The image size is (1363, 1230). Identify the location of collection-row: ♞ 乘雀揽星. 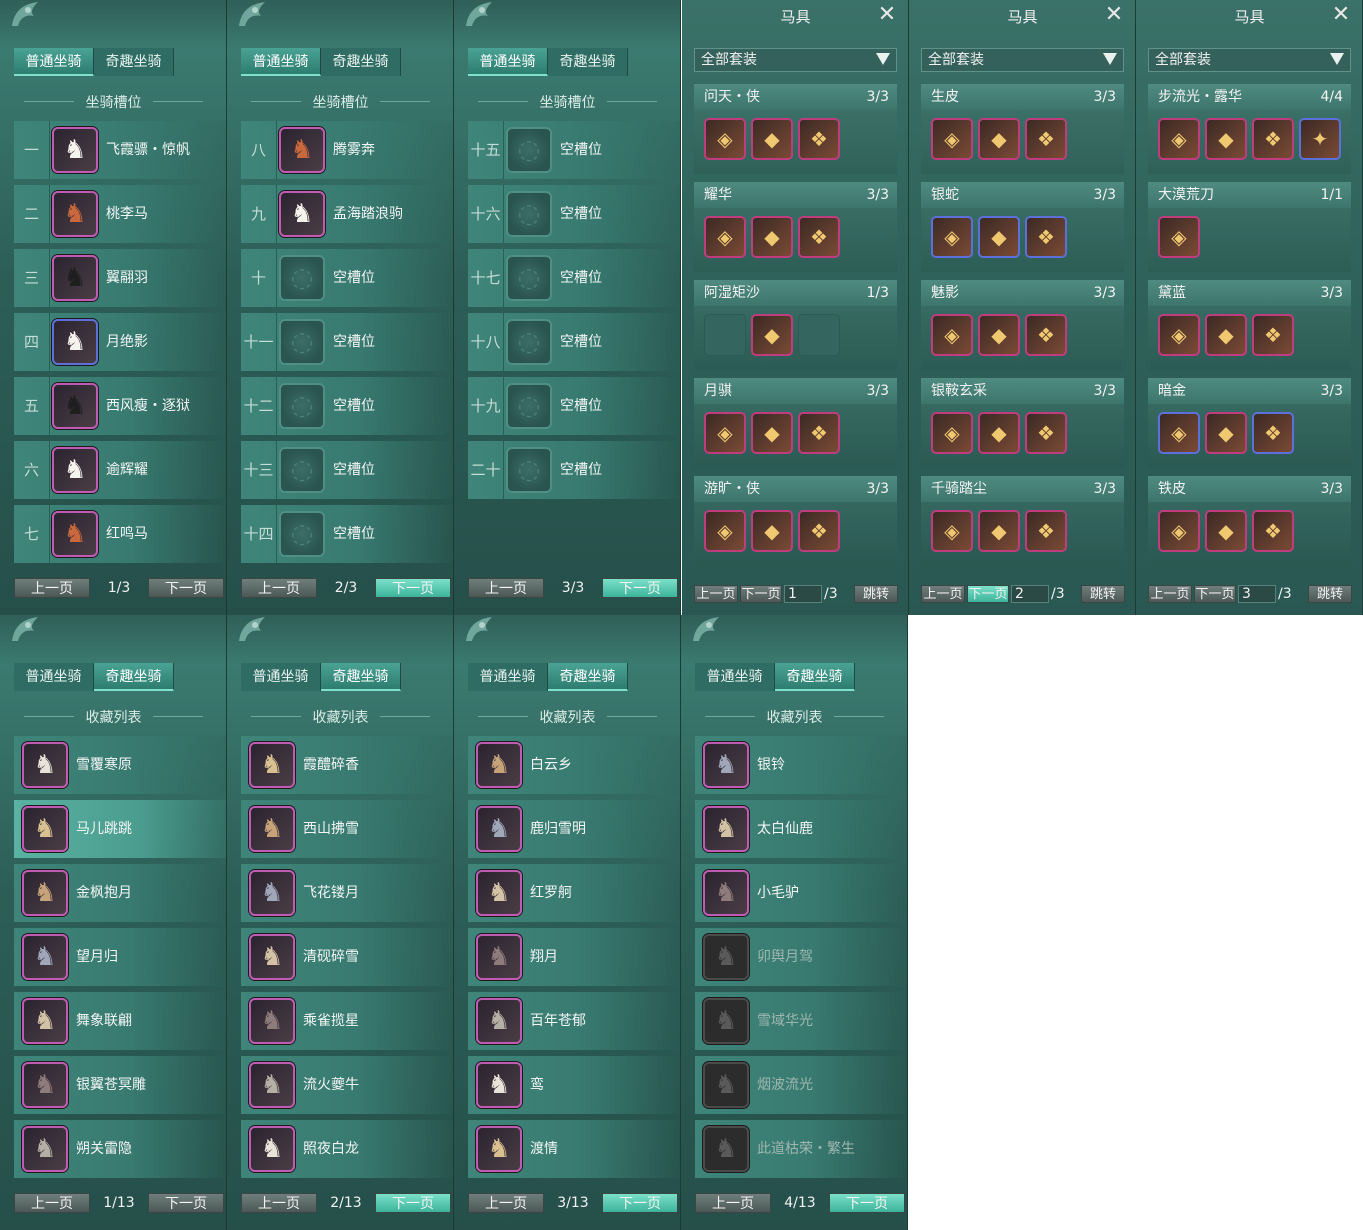
(347, 1021).